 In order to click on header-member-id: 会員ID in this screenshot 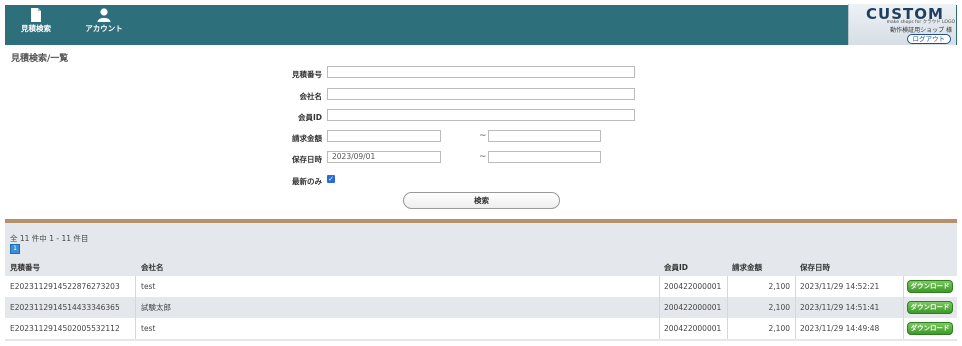, I will do `click(676, 267)`.